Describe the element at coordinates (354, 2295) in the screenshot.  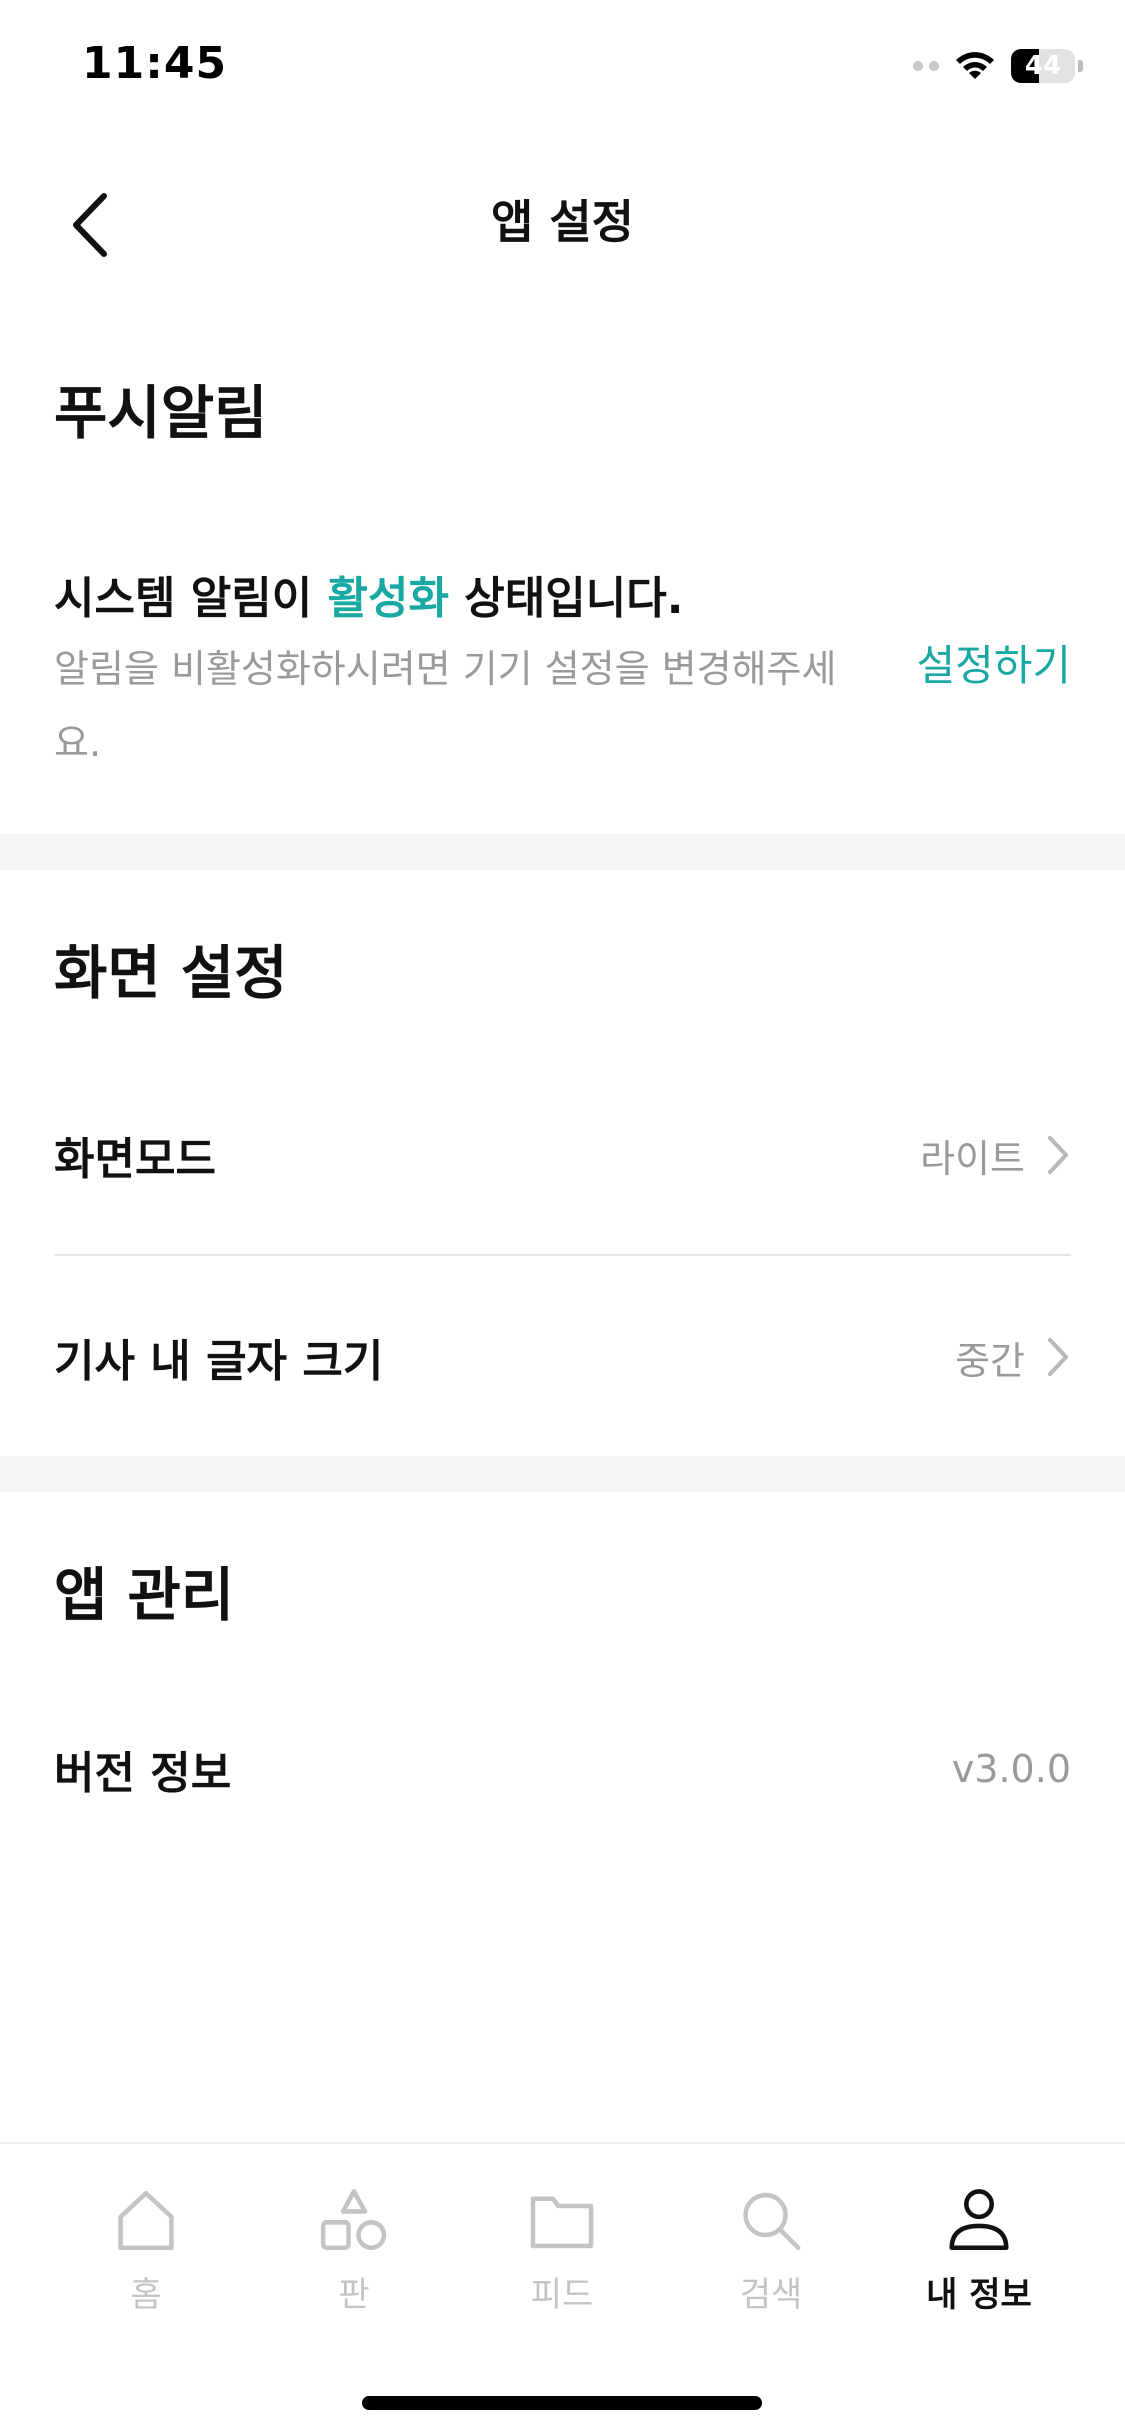
I see `tab-pan-label: 판` at that location.